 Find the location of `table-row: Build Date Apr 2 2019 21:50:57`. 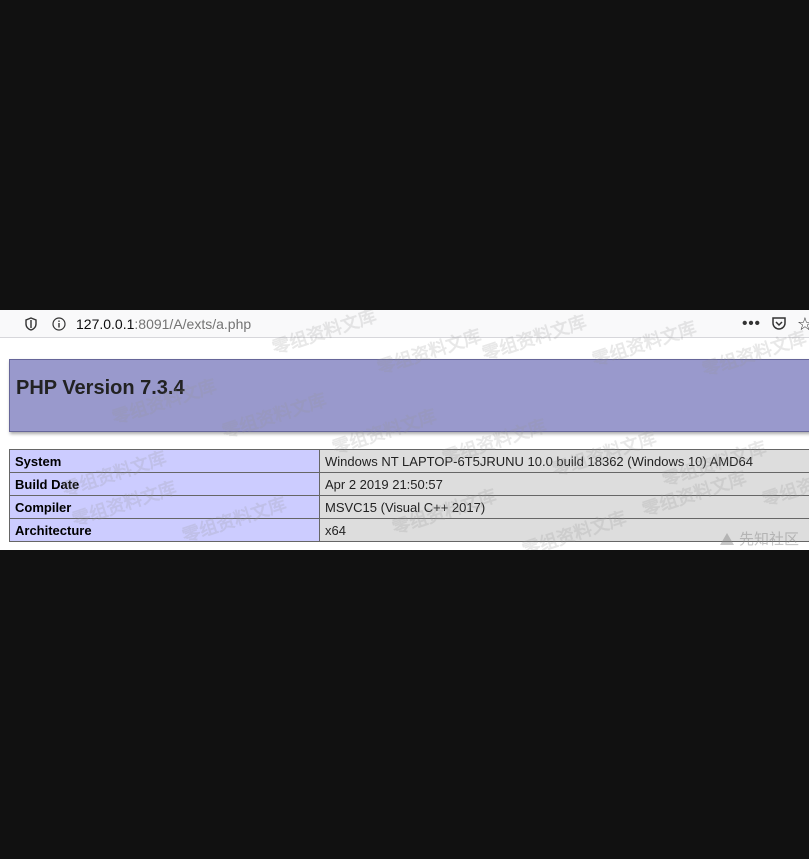

table-row: Build Date Apr 2 2019 21:50:57 is located at coordinates (409, 484).